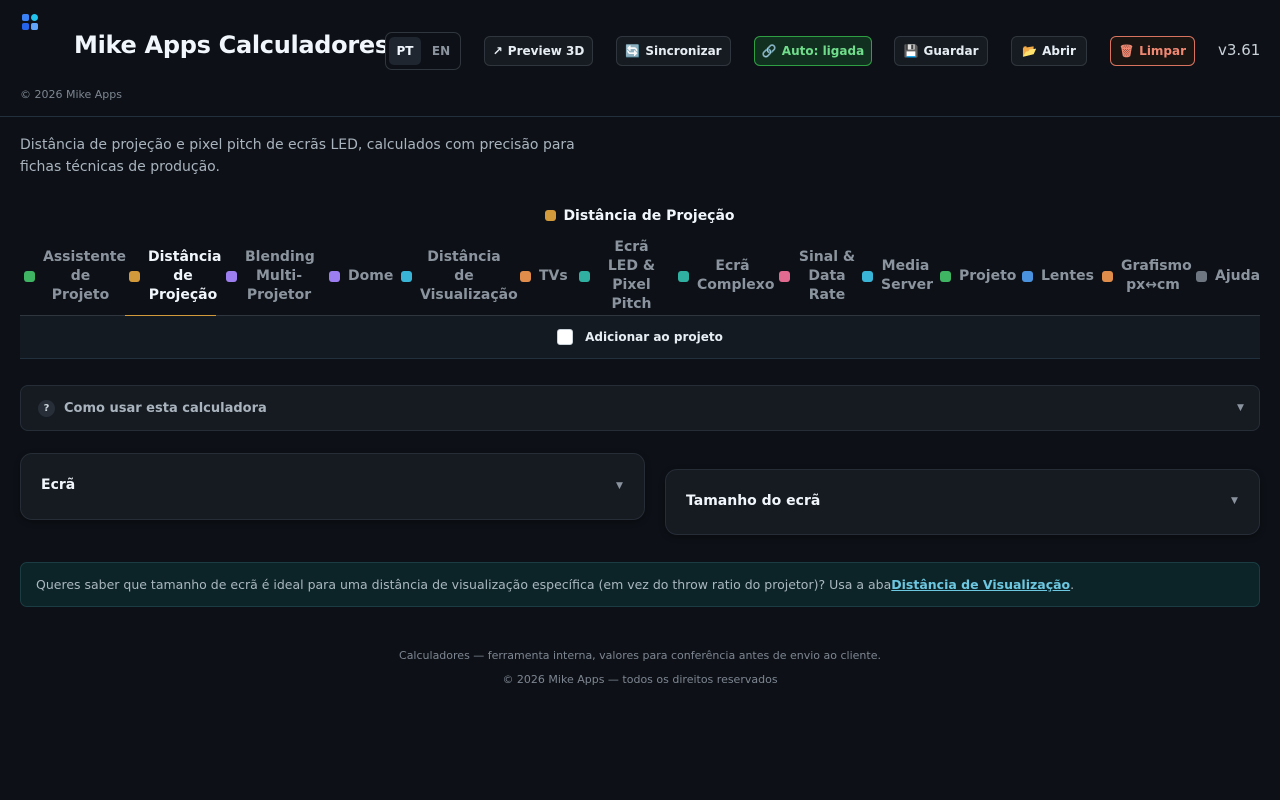 The width and height of the screenshot is (1280, 800). What do you see at coordinates (75, 276) in the screenshot?
I see `tab-assistente-de-projeto: Assistente de Projeto` at bounding box center [75, 276].